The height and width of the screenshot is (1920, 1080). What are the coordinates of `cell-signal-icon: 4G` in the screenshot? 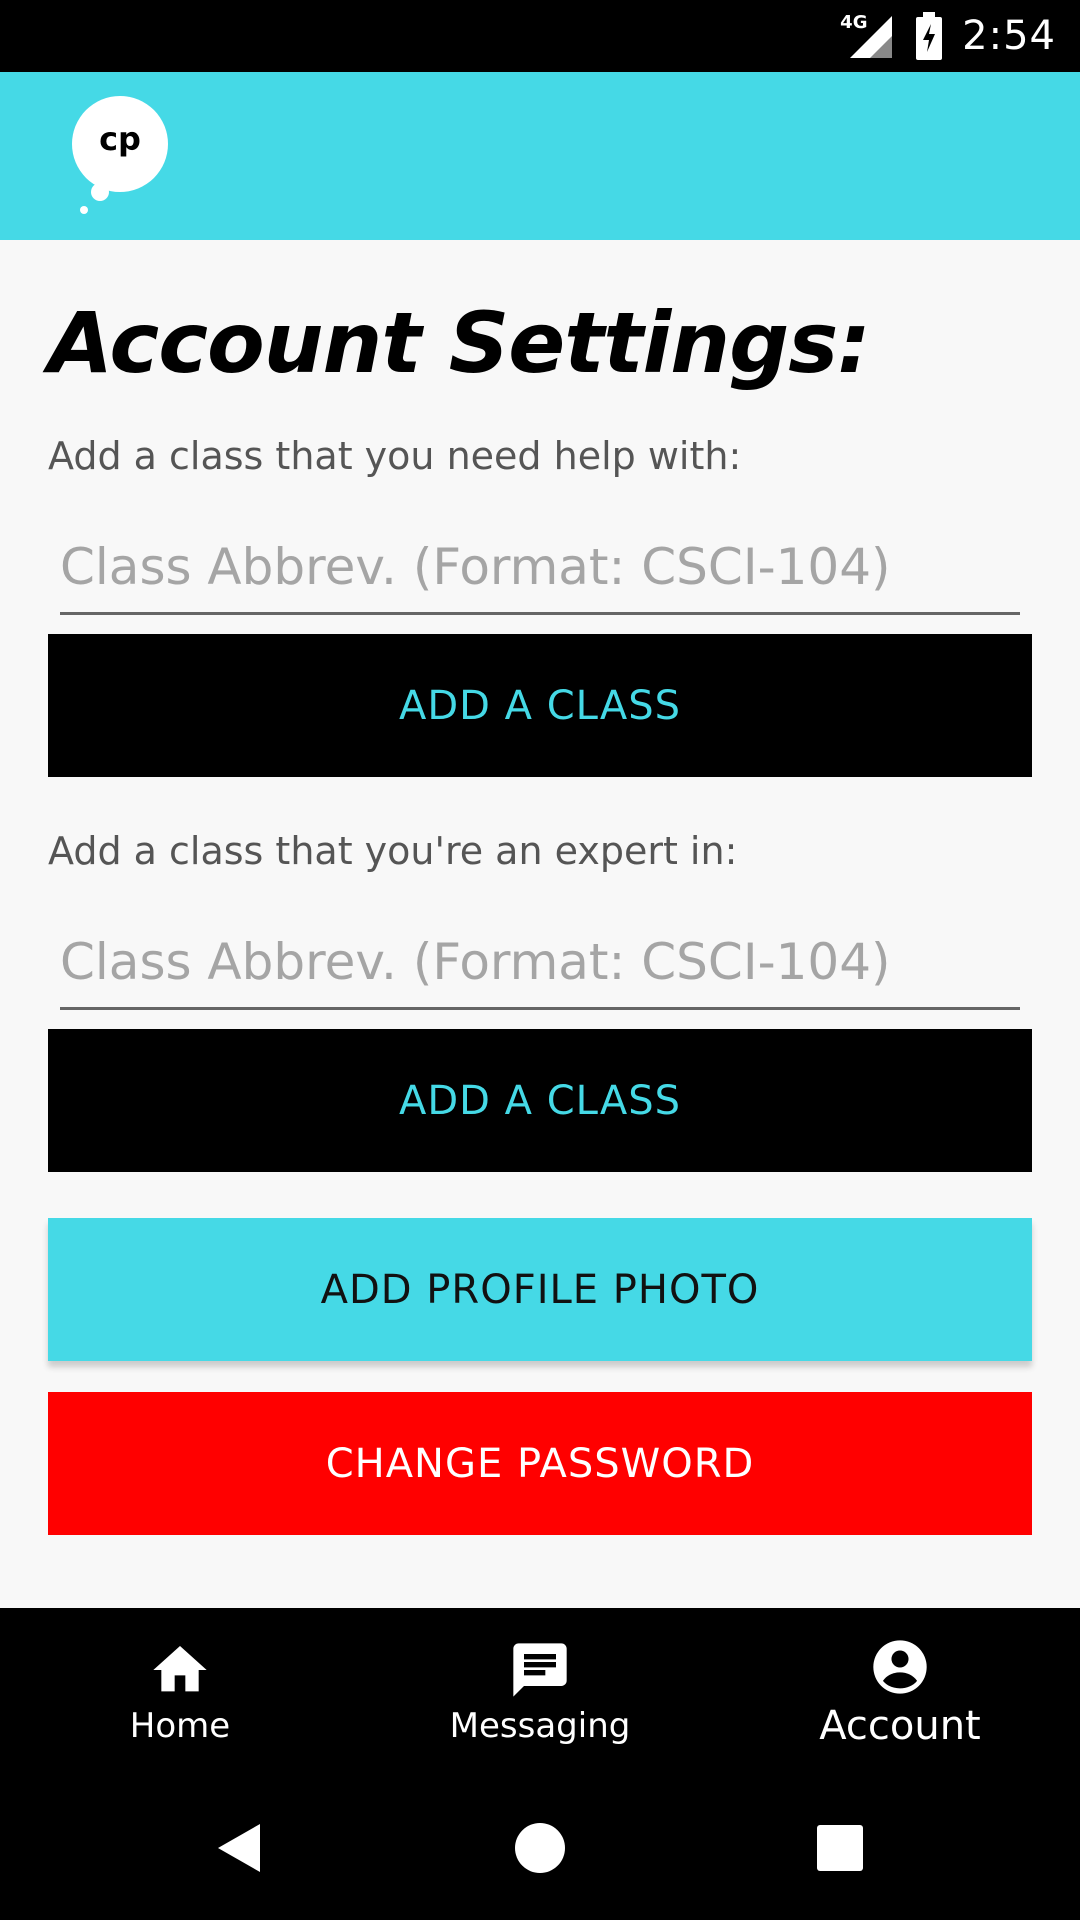 It's located at (868, 35).